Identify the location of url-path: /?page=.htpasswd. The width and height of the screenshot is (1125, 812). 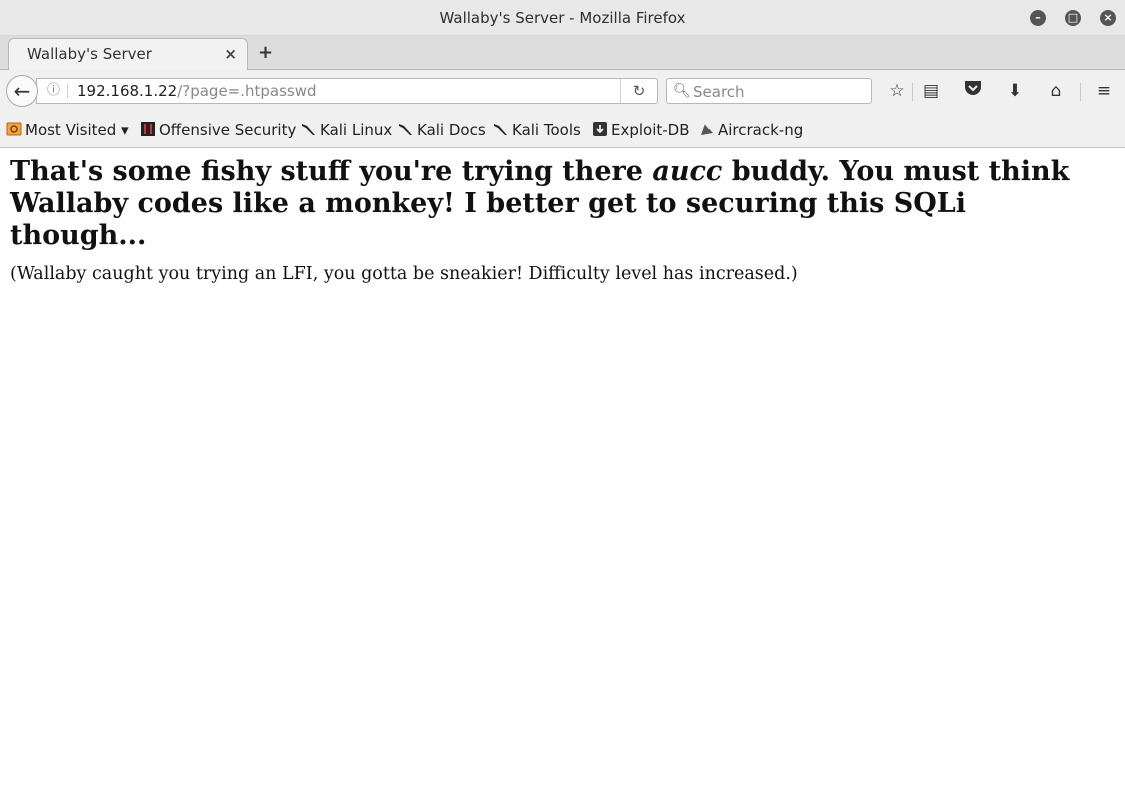
(247, 91).